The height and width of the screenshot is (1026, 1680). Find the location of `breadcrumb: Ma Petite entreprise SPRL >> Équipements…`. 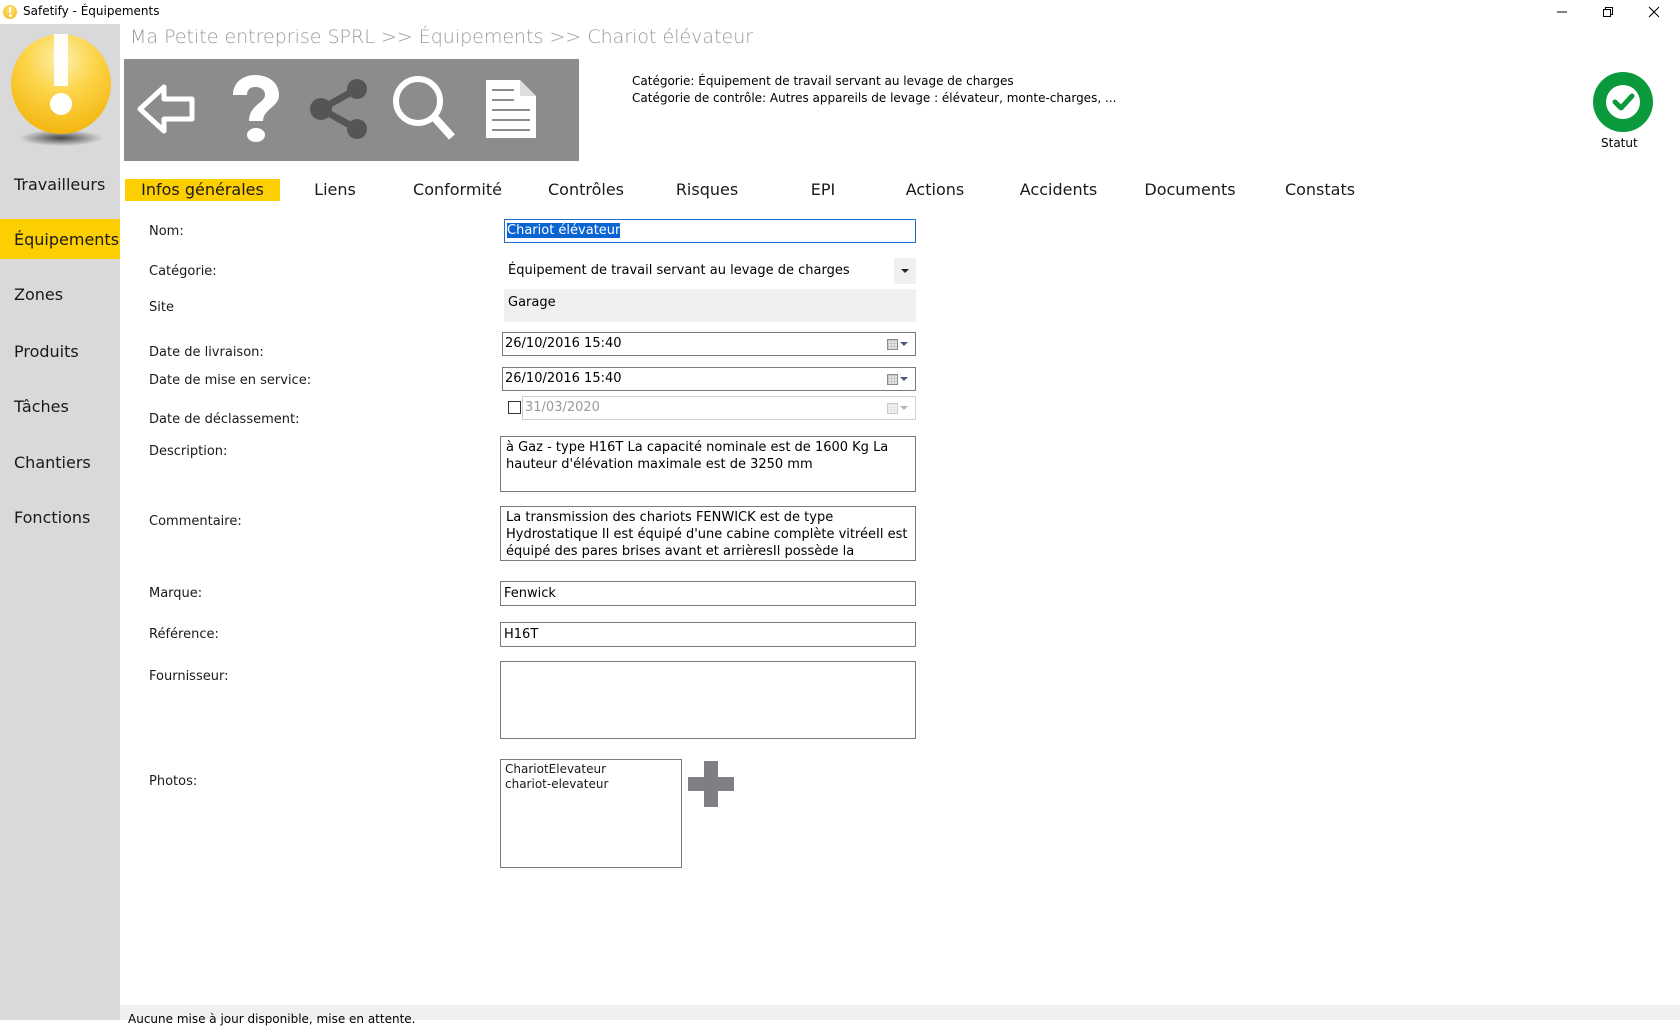

breadcrumb: Ma Petite entreprise SPRL >> Équipements… is located at coordinates (442, 37).